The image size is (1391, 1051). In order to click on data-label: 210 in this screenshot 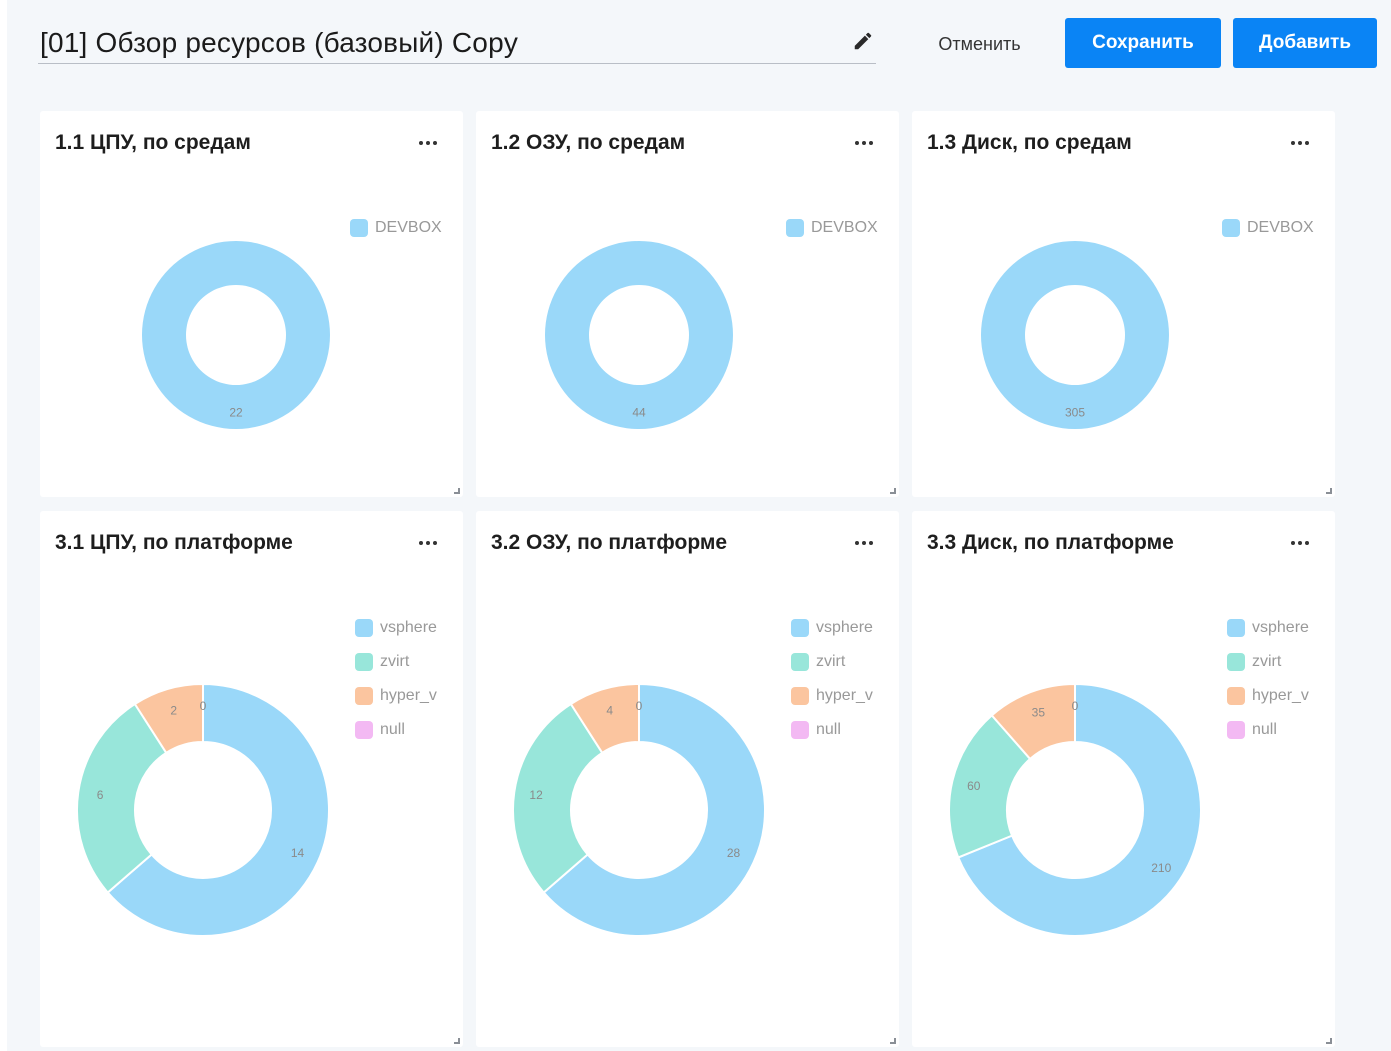, I will do `click(1161, 868)`.